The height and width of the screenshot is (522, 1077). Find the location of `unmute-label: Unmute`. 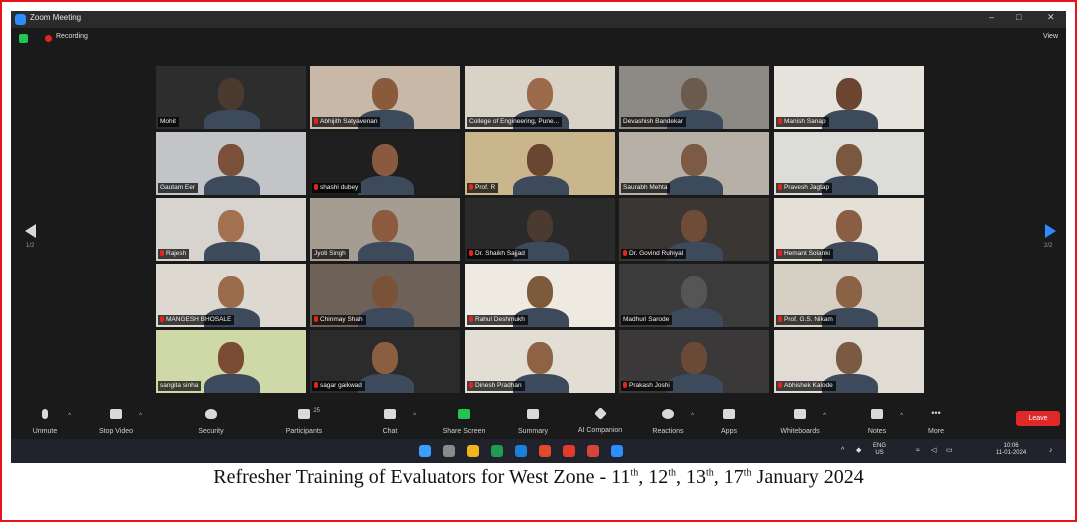

unmute-label: Unmute is located at coordinates (45, 431).